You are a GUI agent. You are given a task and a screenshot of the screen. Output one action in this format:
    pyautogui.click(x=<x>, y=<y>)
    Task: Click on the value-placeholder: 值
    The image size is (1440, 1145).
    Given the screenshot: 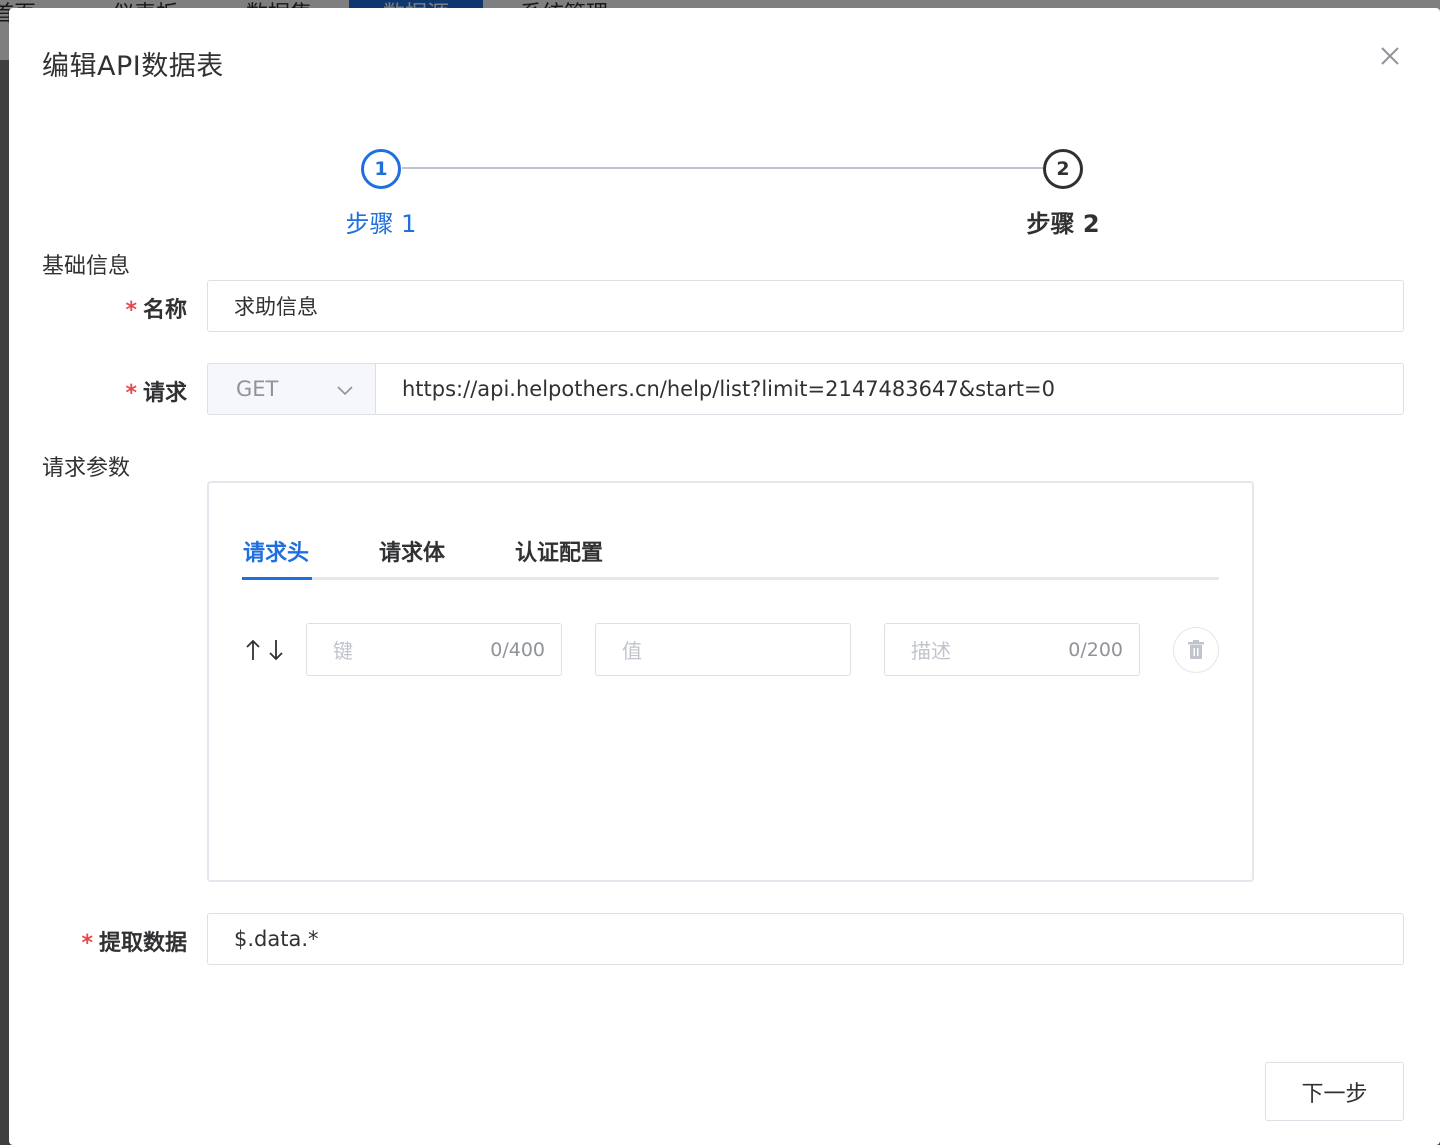 What is the action you would take?
    pyautogui.click(x=632, y=651)
    